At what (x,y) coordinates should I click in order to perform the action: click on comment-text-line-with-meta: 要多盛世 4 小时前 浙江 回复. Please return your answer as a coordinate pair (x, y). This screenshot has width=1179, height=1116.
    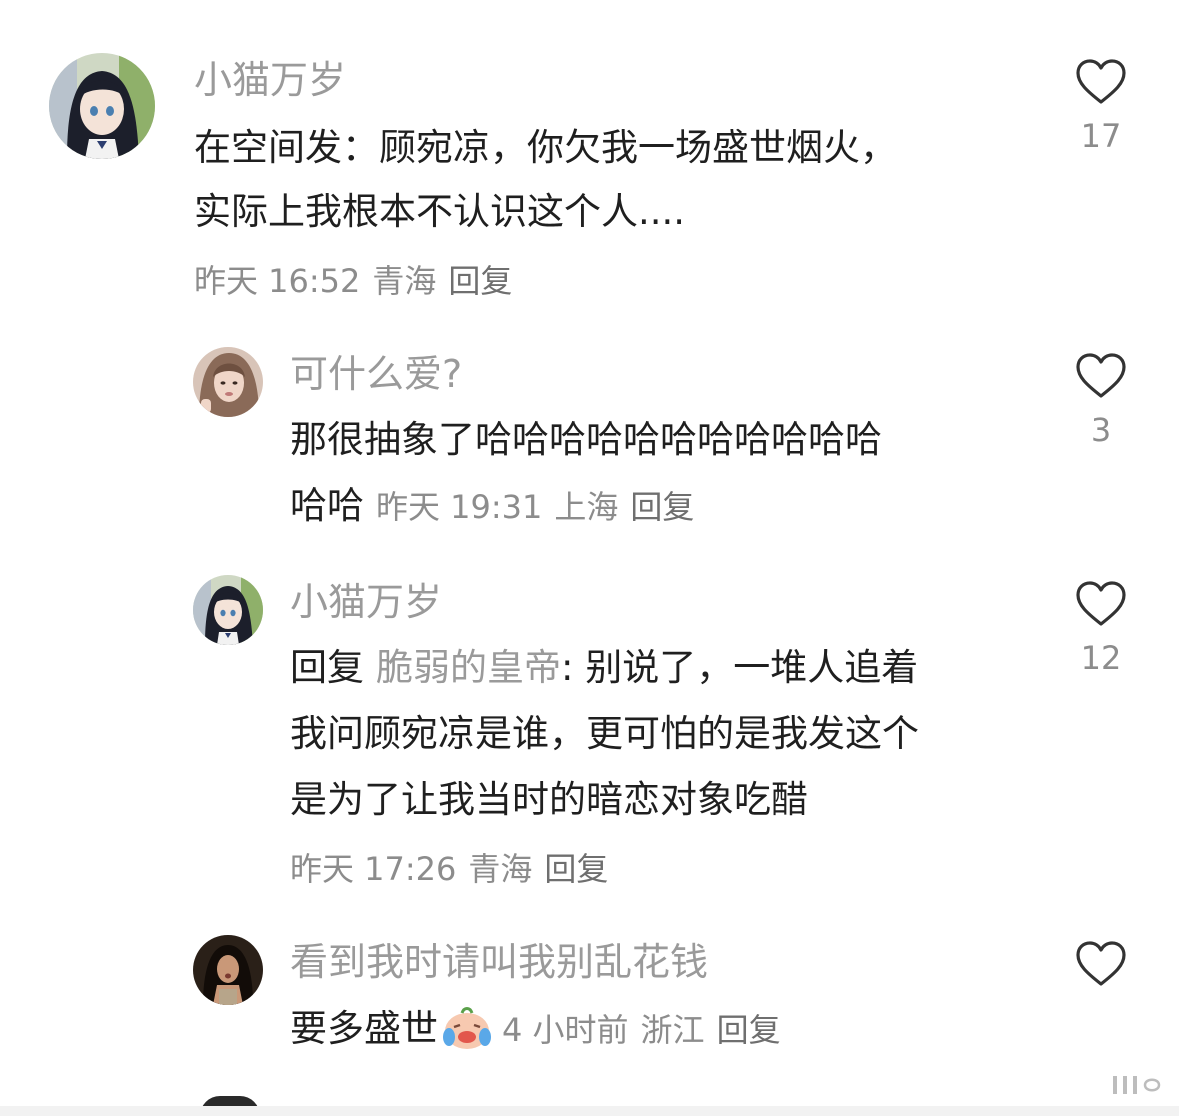
    Looking at the image, I should click on (535, 1034).